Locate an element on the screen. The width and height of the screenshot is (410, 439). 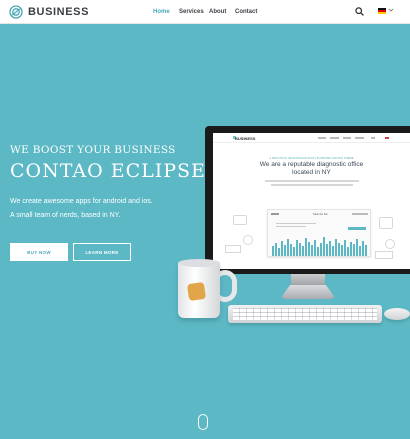
nav-item-about: About is located at coordinates (217, 12).